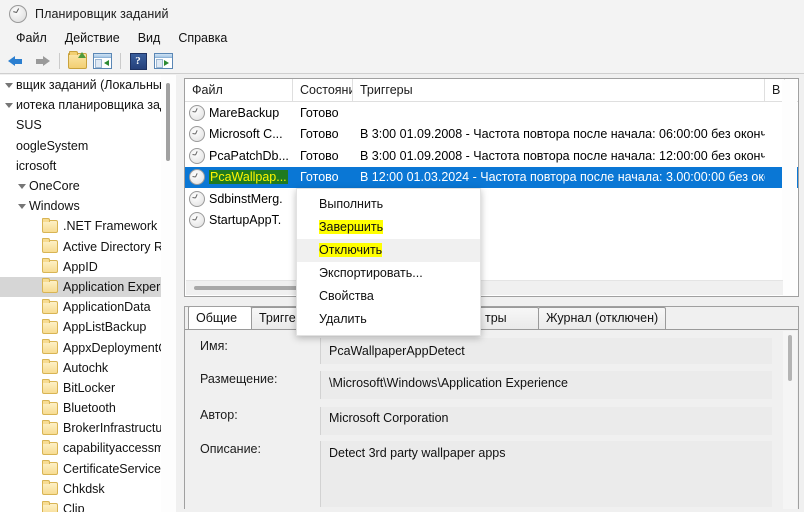  I want to click on details-scrollbar-thumb, so click(790, 358).